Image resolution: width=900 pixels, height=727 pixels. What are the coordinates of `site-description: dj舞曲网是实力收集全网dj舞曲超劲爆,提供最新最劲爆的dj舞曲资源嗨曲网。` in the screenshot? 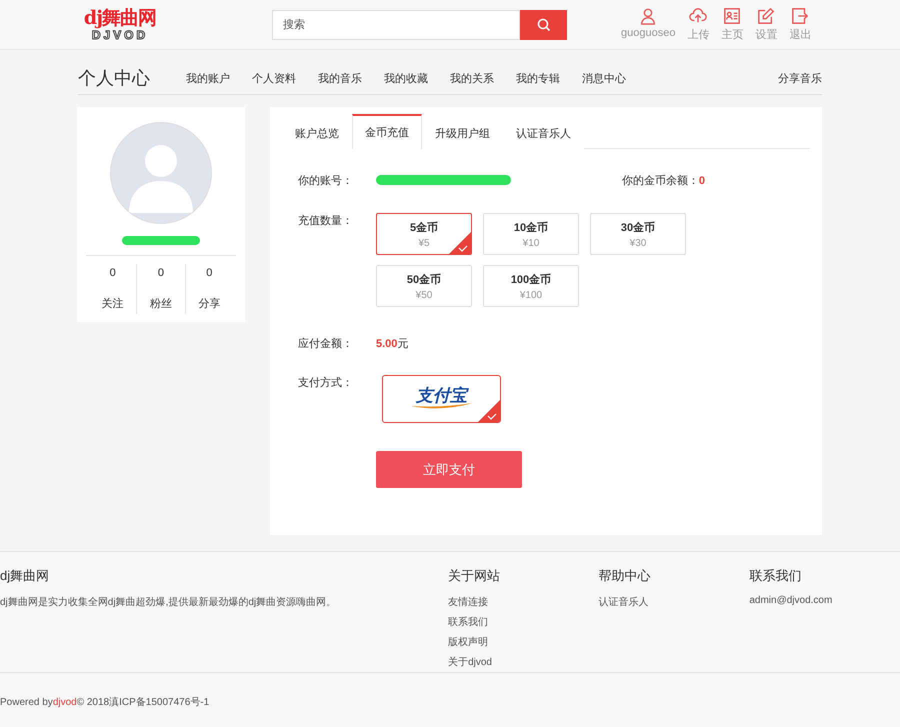 It's located at (169, 602).